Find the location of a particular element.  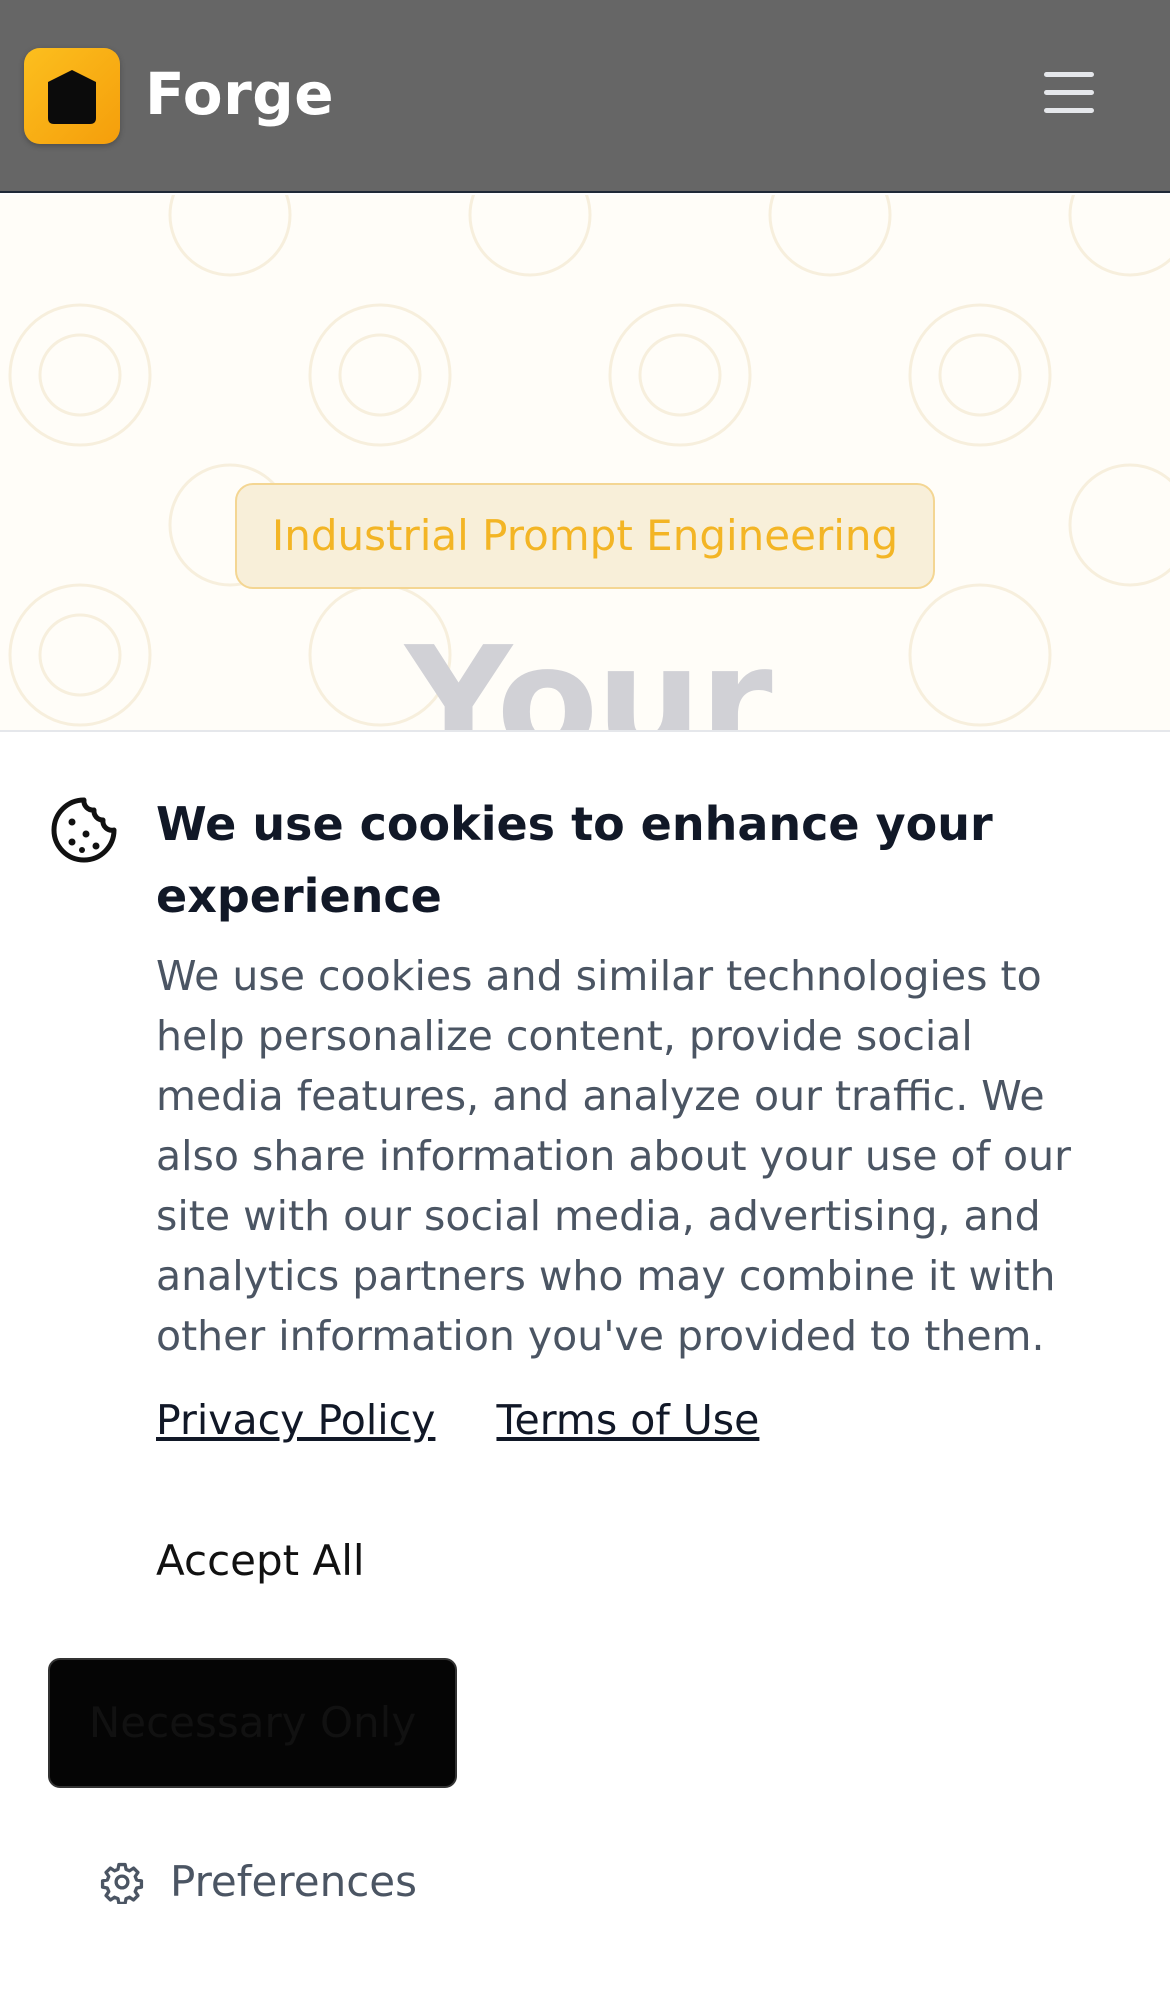

cookie-icon is located at coordinates (84, 830).